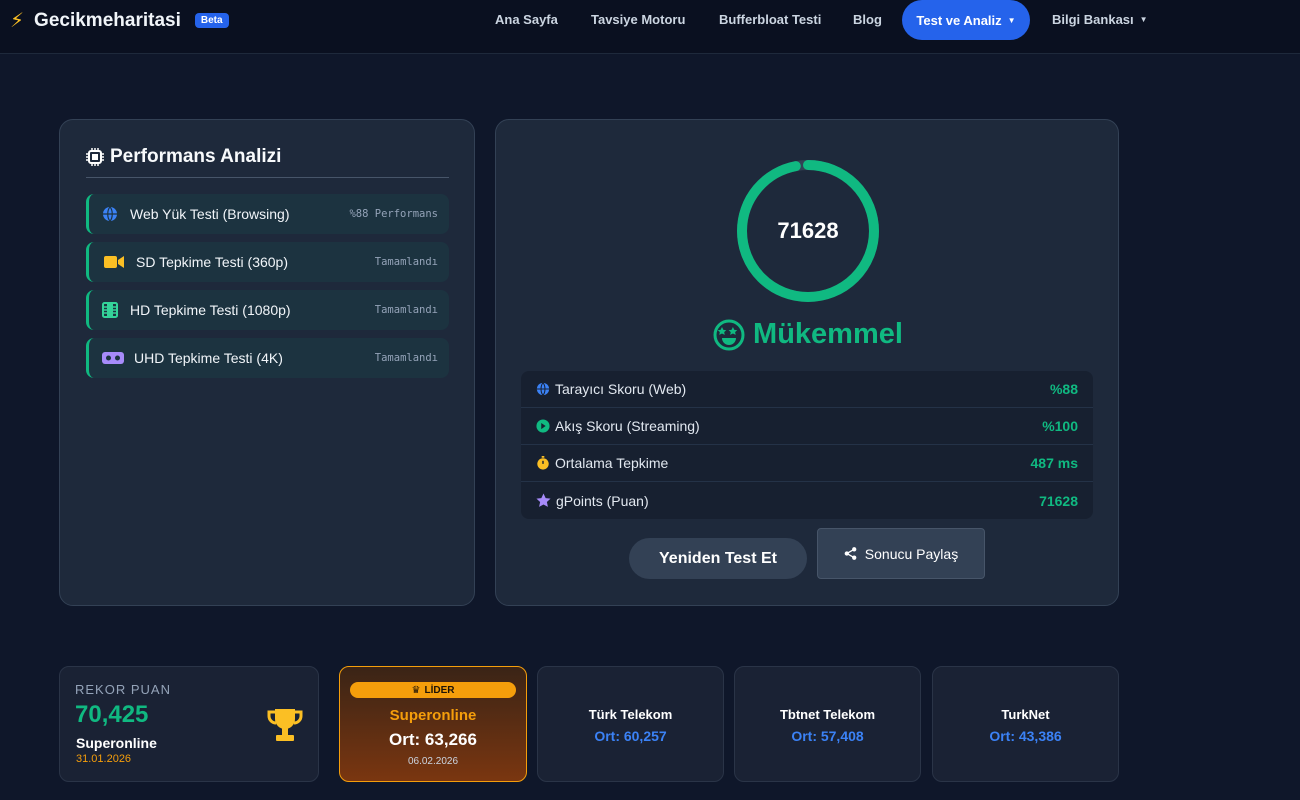 The height and width of the screenshot is (800, 1300). I want to click on stat-row-streaming: Akış Skoru (Streaming) %100, so click(807, 426).